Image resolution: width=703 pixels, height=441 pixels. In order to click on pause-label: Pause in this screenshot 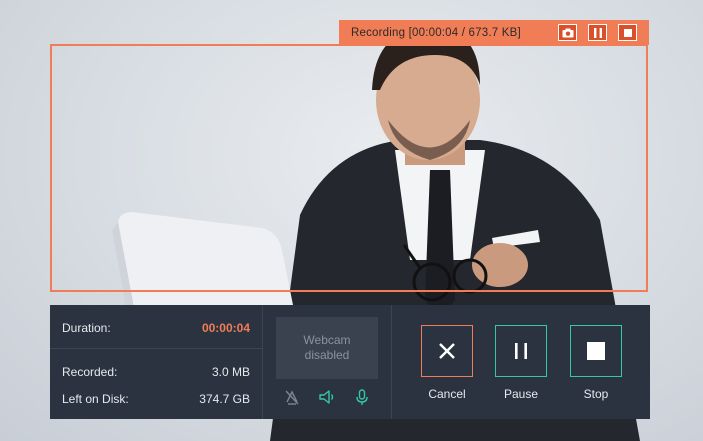, I will do `click(521, 394)`.